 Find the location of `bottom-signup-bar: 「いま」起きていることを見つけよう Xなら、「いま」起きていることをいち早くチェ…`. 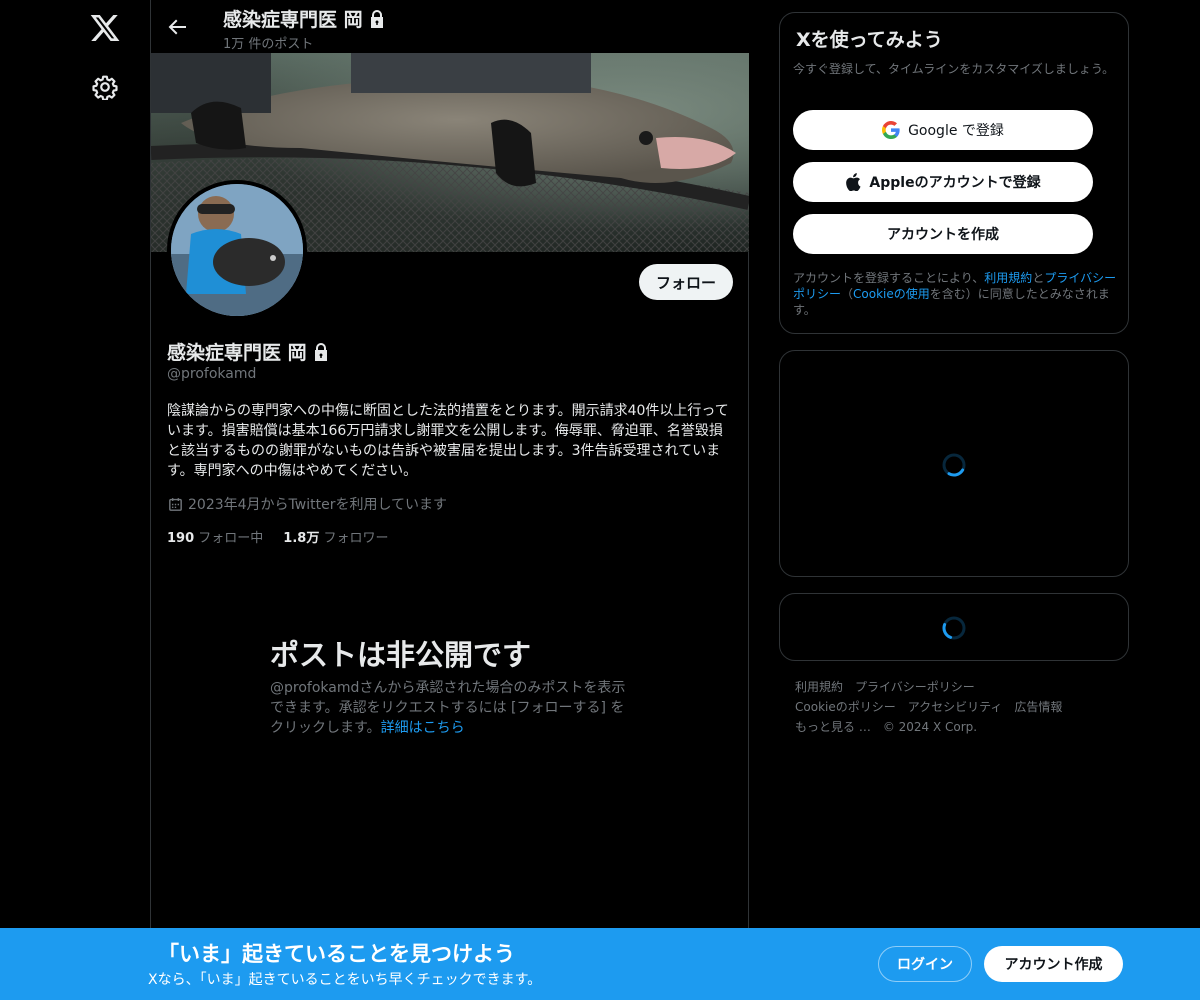

bottom-signup-bar: 「いま」起きていることを見つけよう Xなら、「いま」起きていることをいち早くチェ… is located at coordinates (600, 964).